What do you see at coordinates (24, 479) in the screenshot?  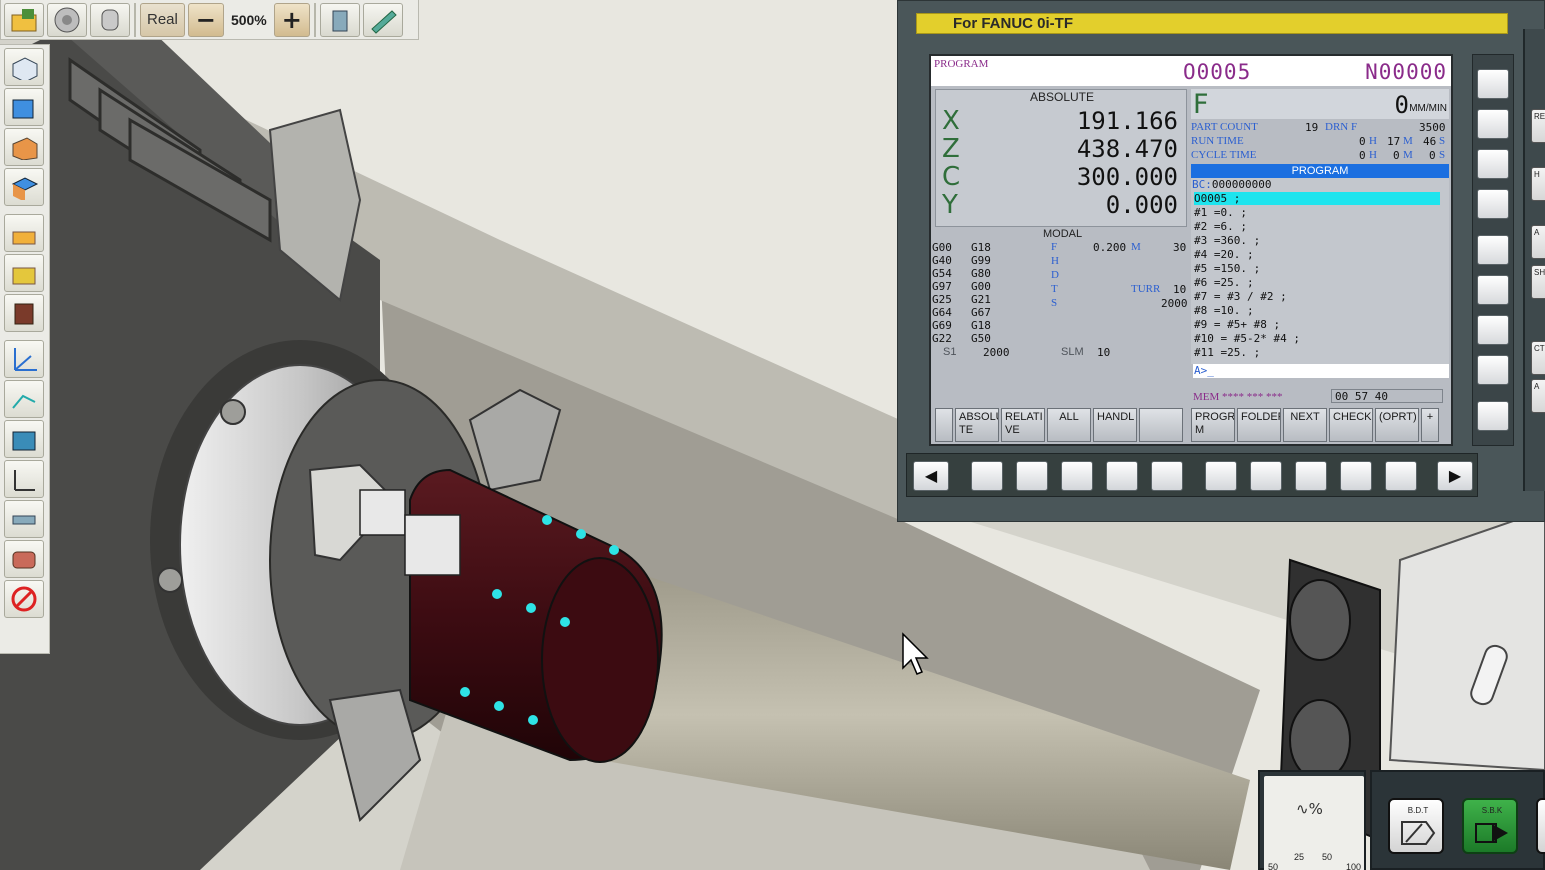 I see `coordinate-button` at bounding box center [24, 479].